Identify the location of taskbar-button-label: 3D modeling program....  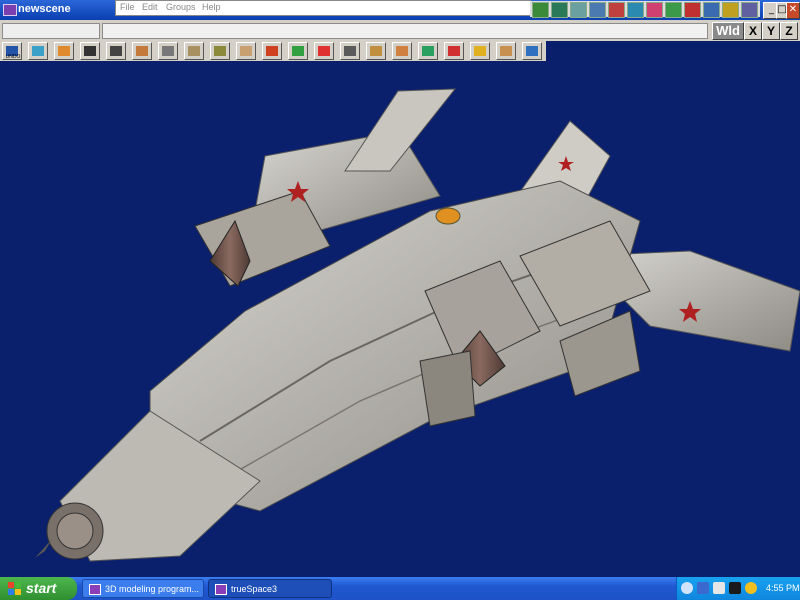
(152, 589).